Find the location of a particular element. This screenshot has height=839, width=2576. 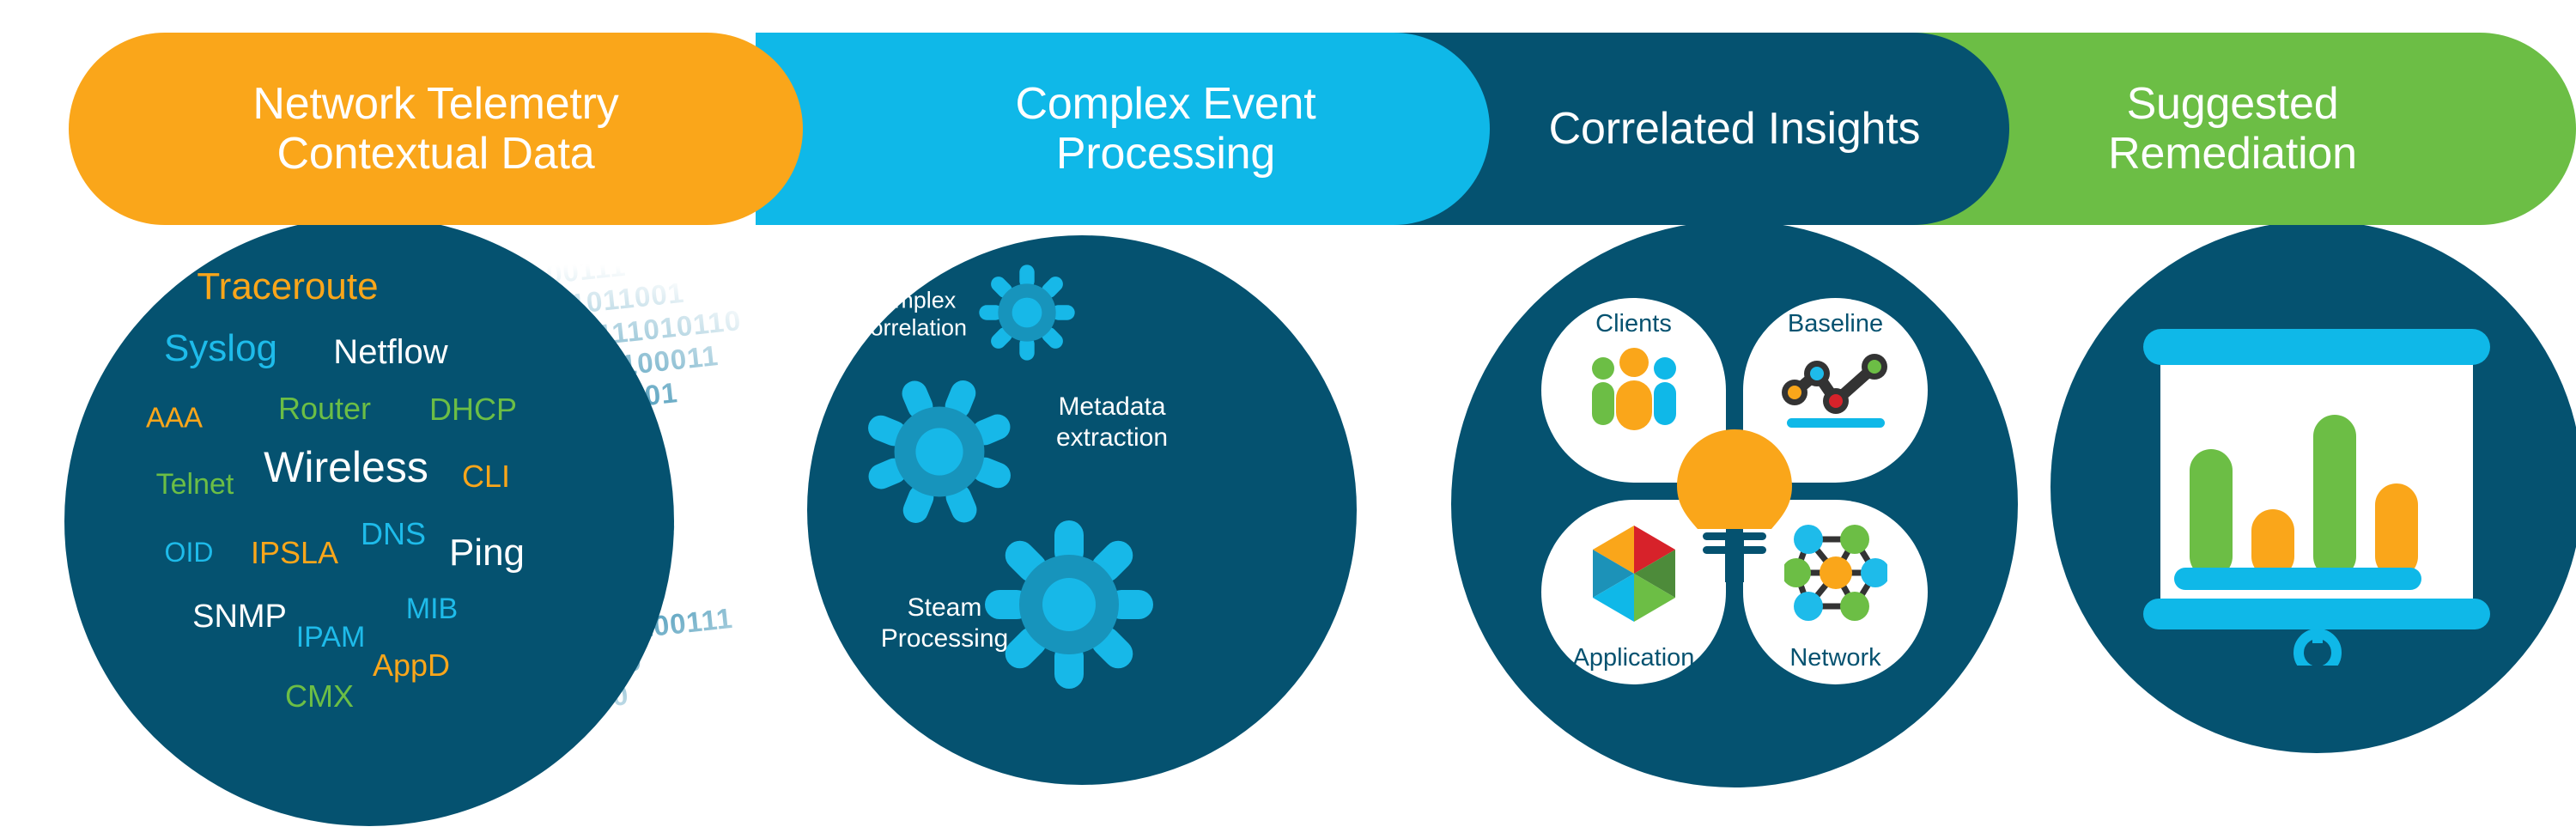

gear-complex-correlation-icon is located at coordinates (1027, 313).